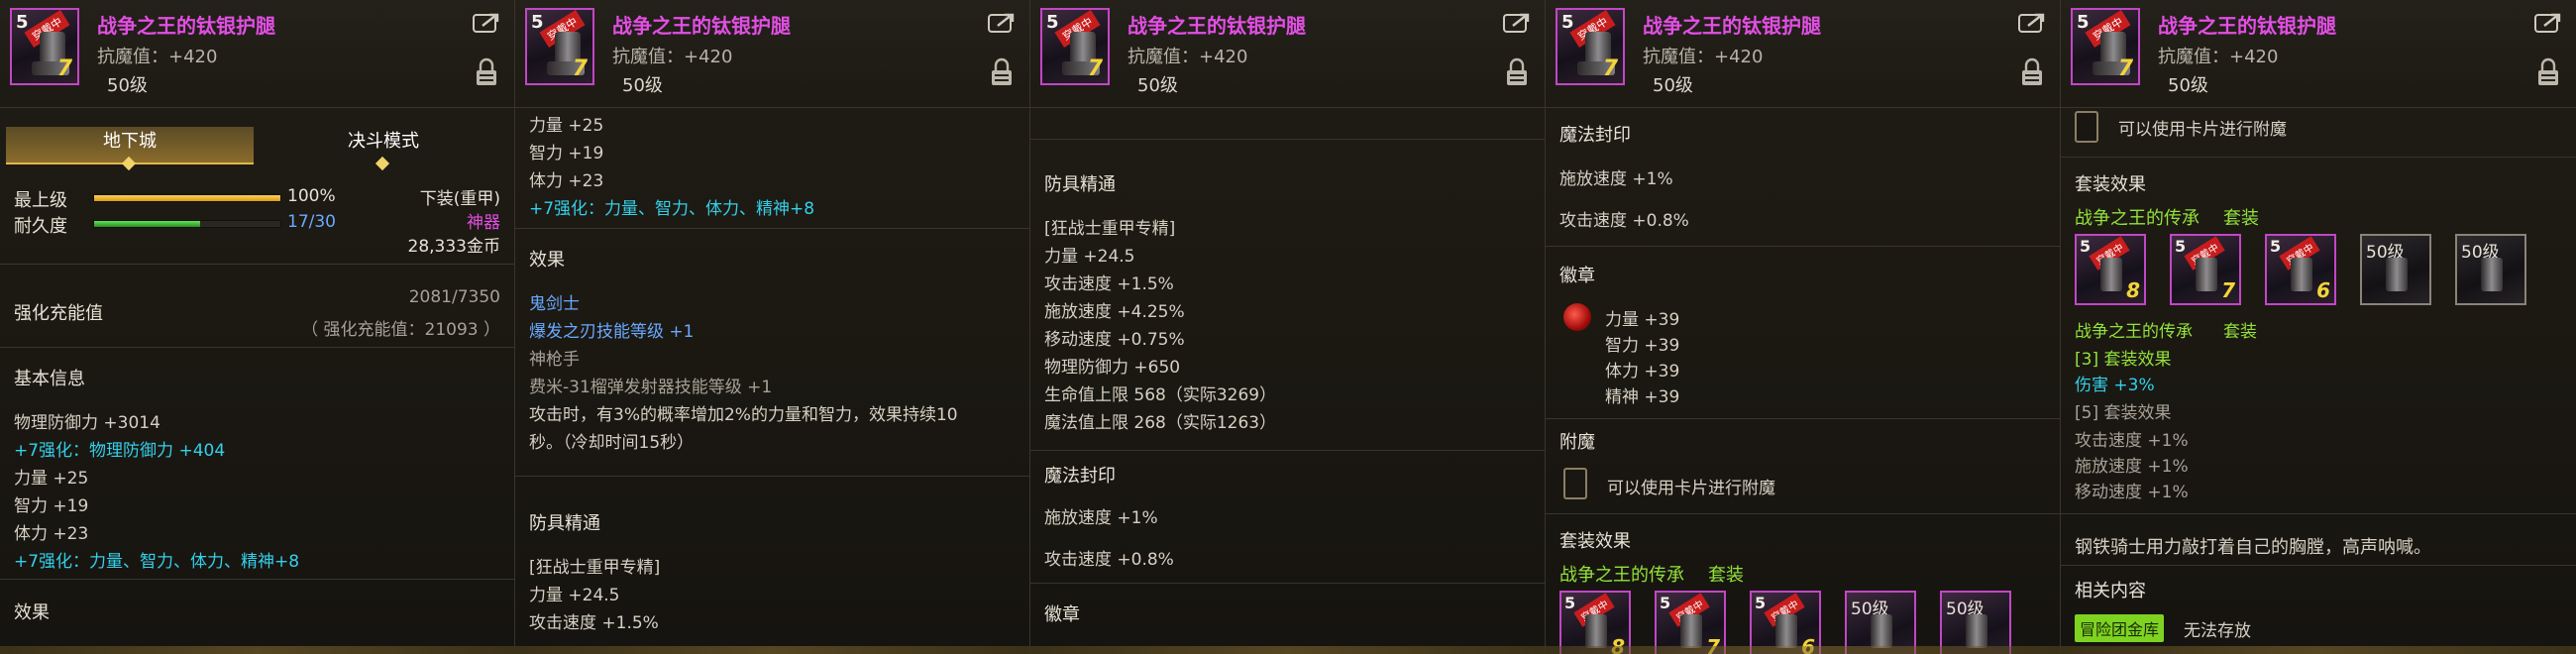 The width and height of the screenshot is (2576, 654). Describe the element at coordinates (88, 423) in the screenshot. I see `stat-line: 物理防御力 +3014` at that location.